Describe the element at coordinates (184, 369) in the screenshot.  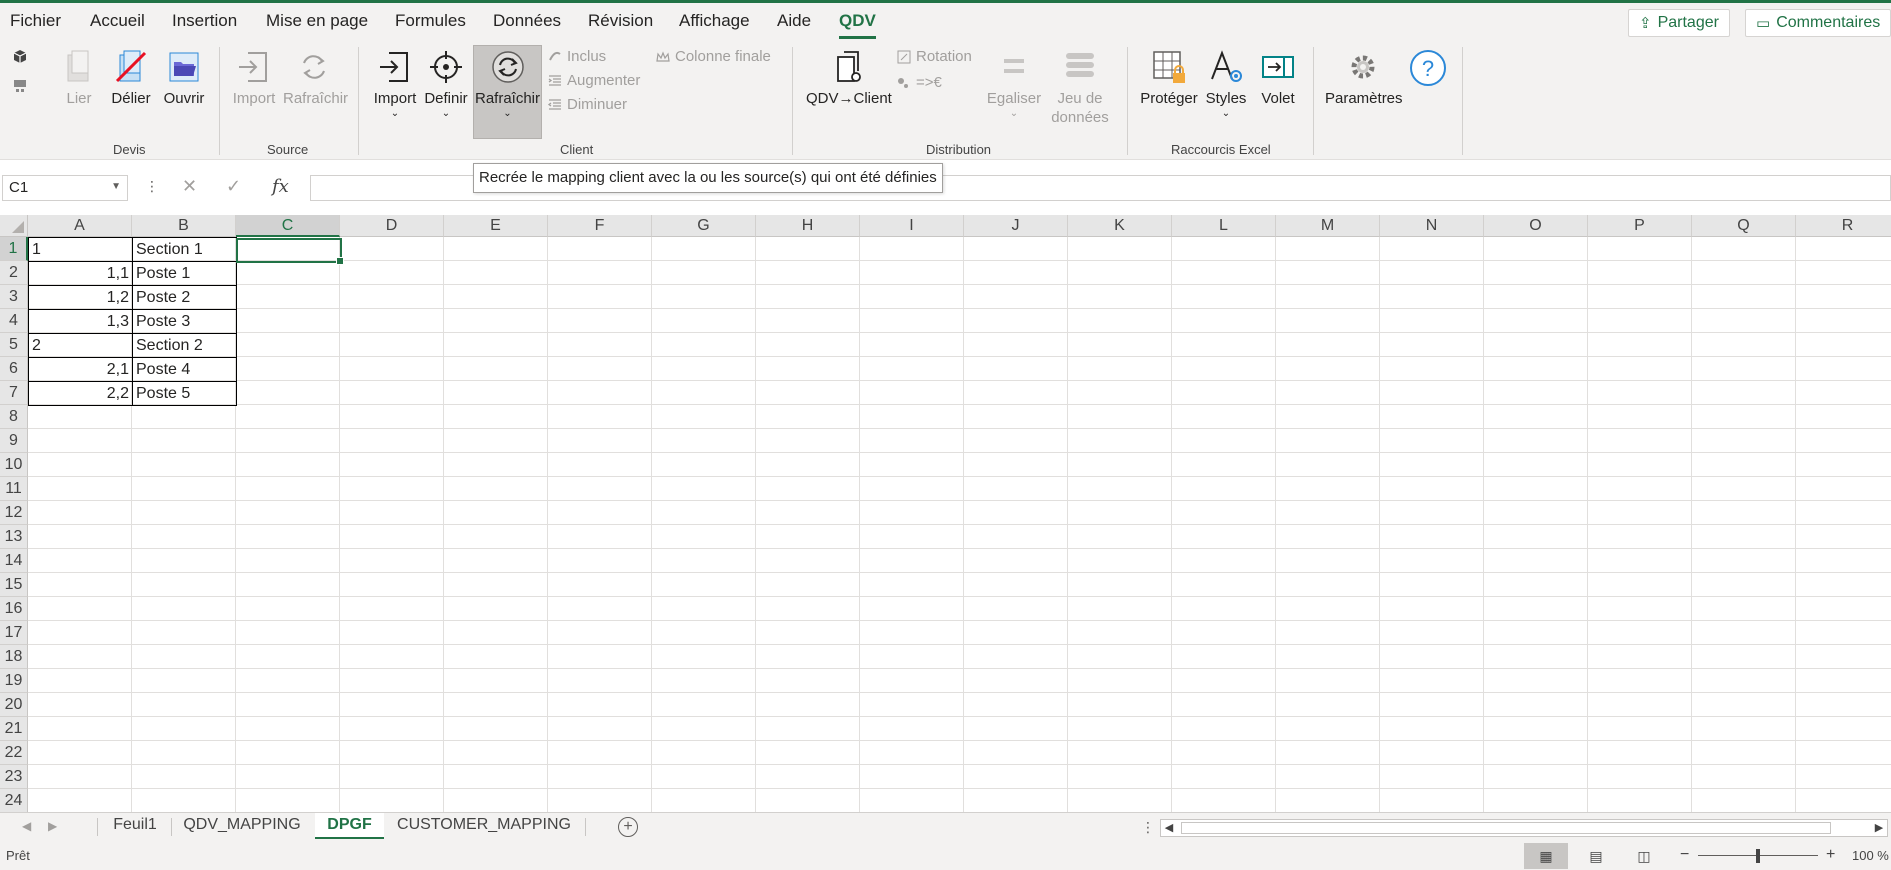
I see `cell-b6: Poste 4` at that location.